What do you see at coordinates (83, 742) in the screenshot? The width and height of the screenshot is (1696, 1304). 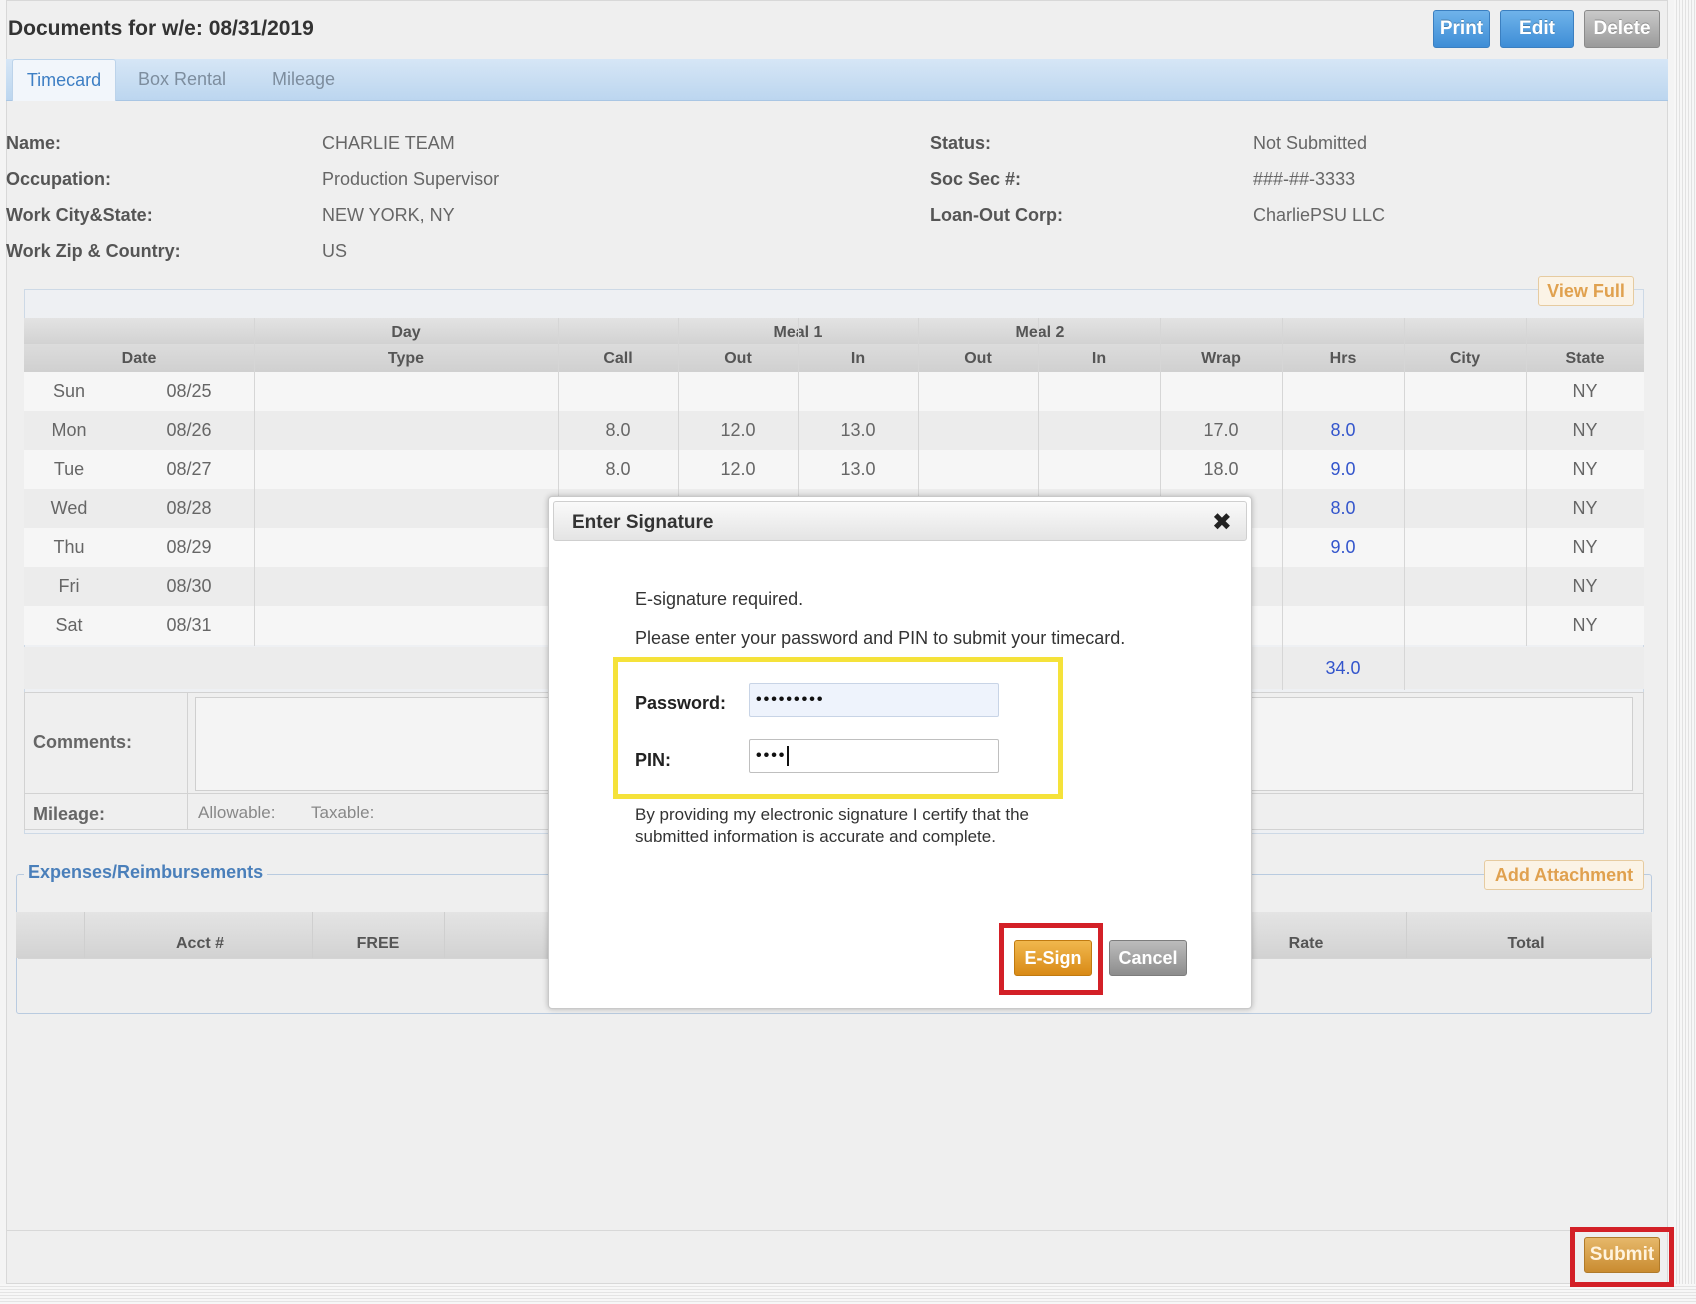 I see `comments-label: Comments:` at bounding box center [83, 742].